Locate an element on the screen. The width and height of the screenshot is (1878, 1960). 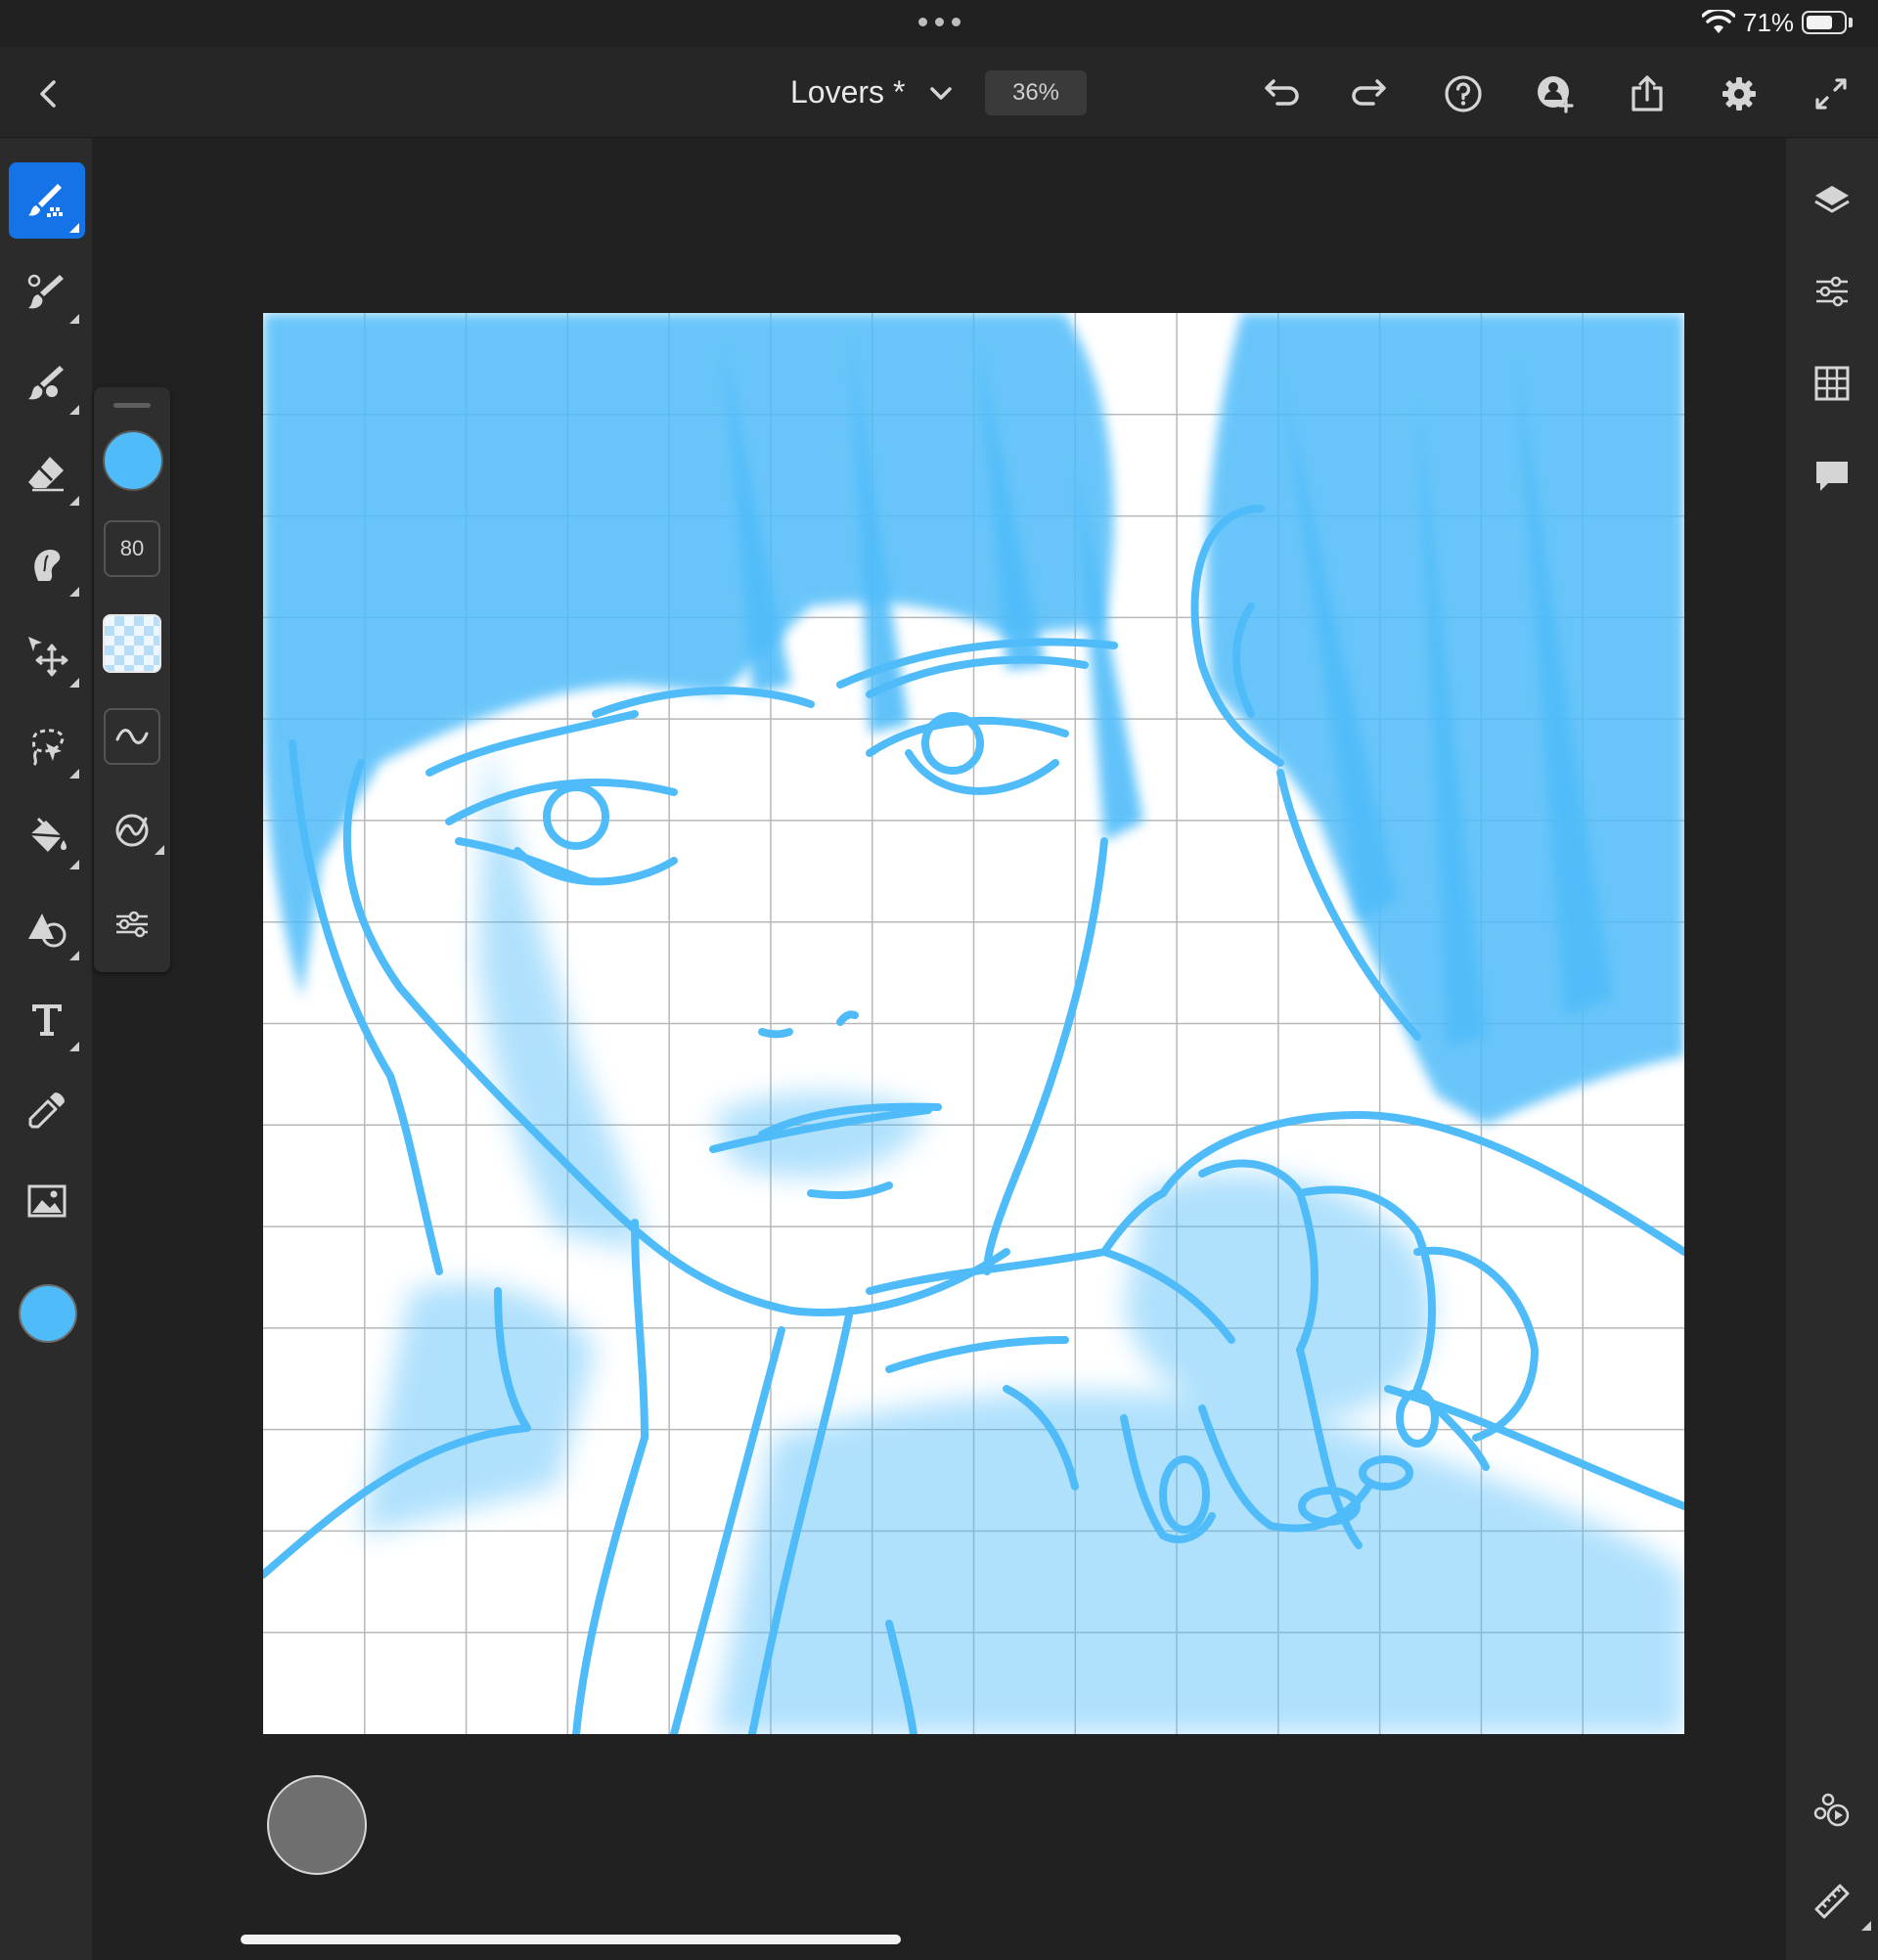
battery-icon is located at coordinates (1824, 22).